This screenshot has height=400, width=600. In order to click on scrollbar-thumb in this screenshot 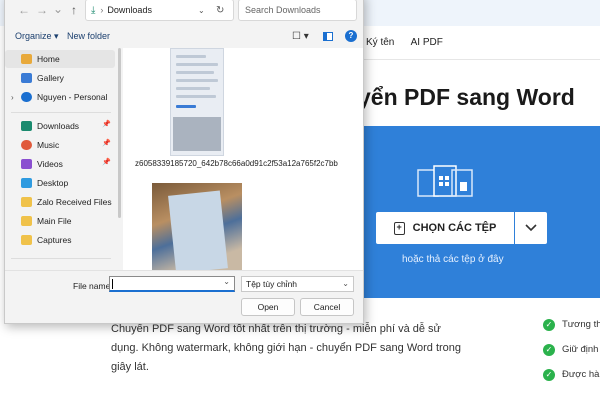, I will do `click(119, 133)`.